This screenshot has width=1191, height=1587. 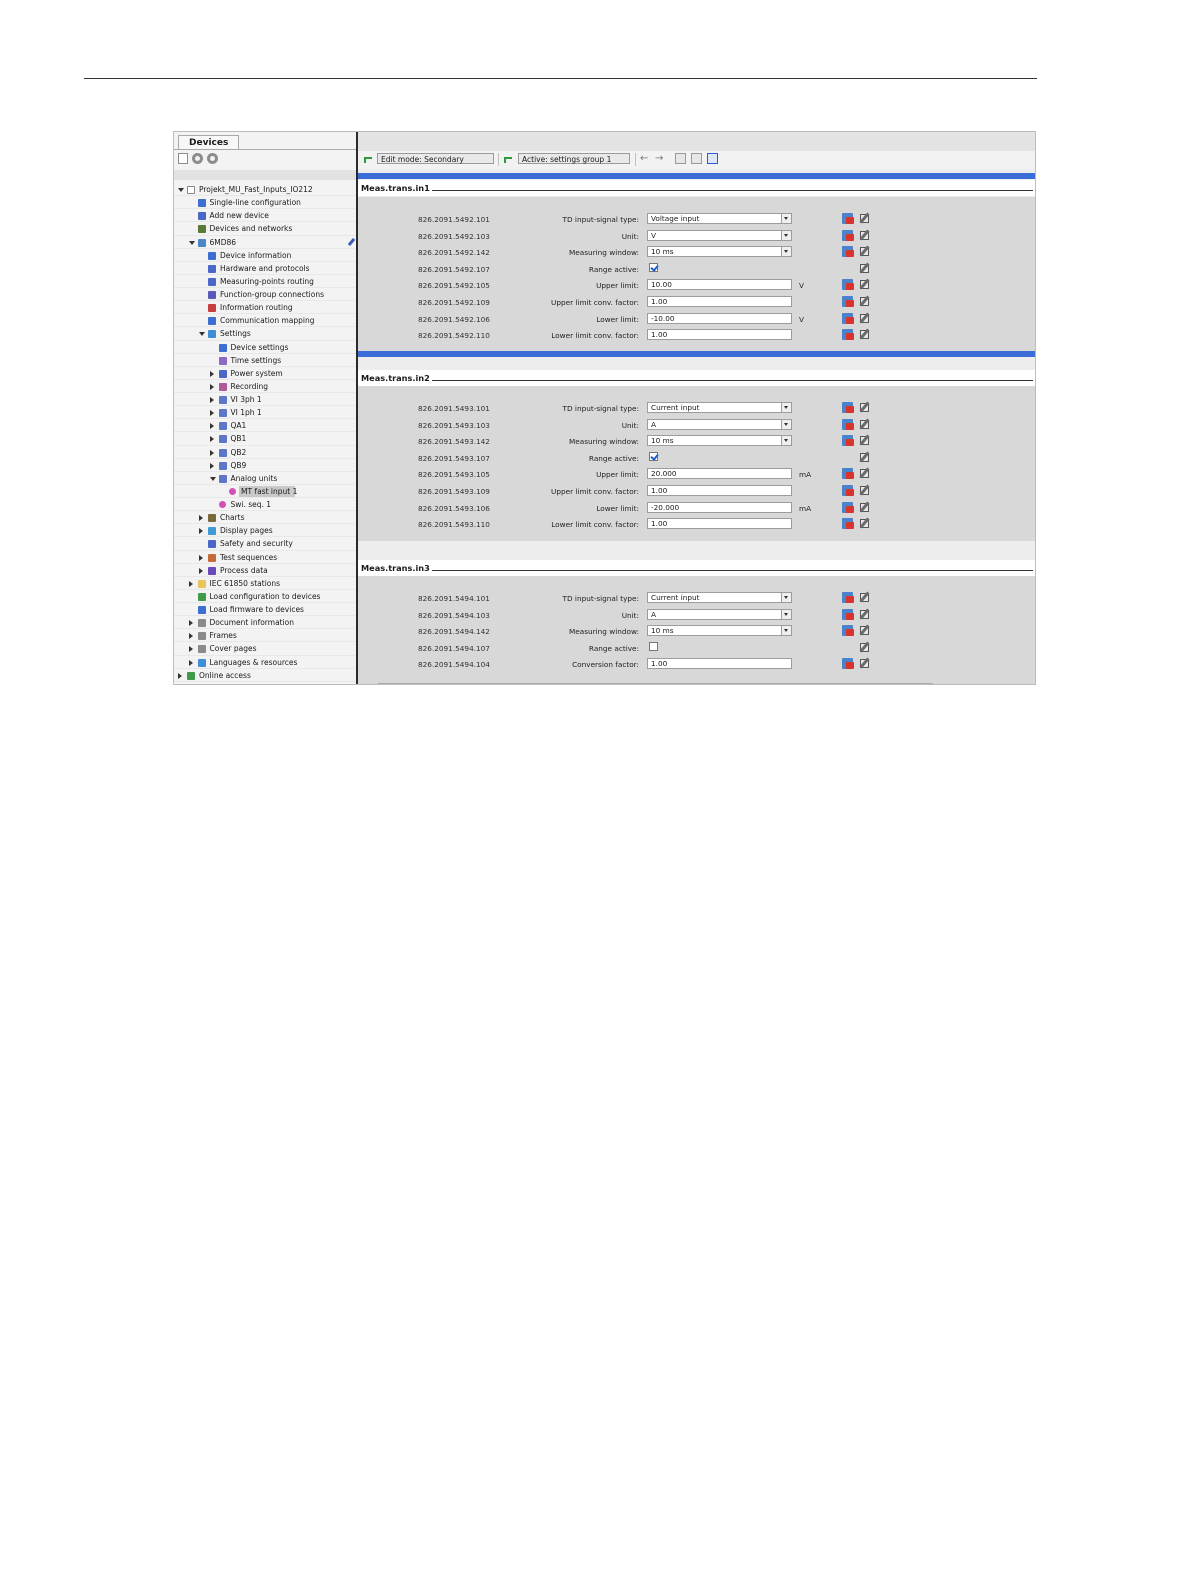 What do you see at coordinates (435, 158) in the screenshot?
I see `edit-mode-selector: Edit mode: Secondary` at bounding box center [435, 158].